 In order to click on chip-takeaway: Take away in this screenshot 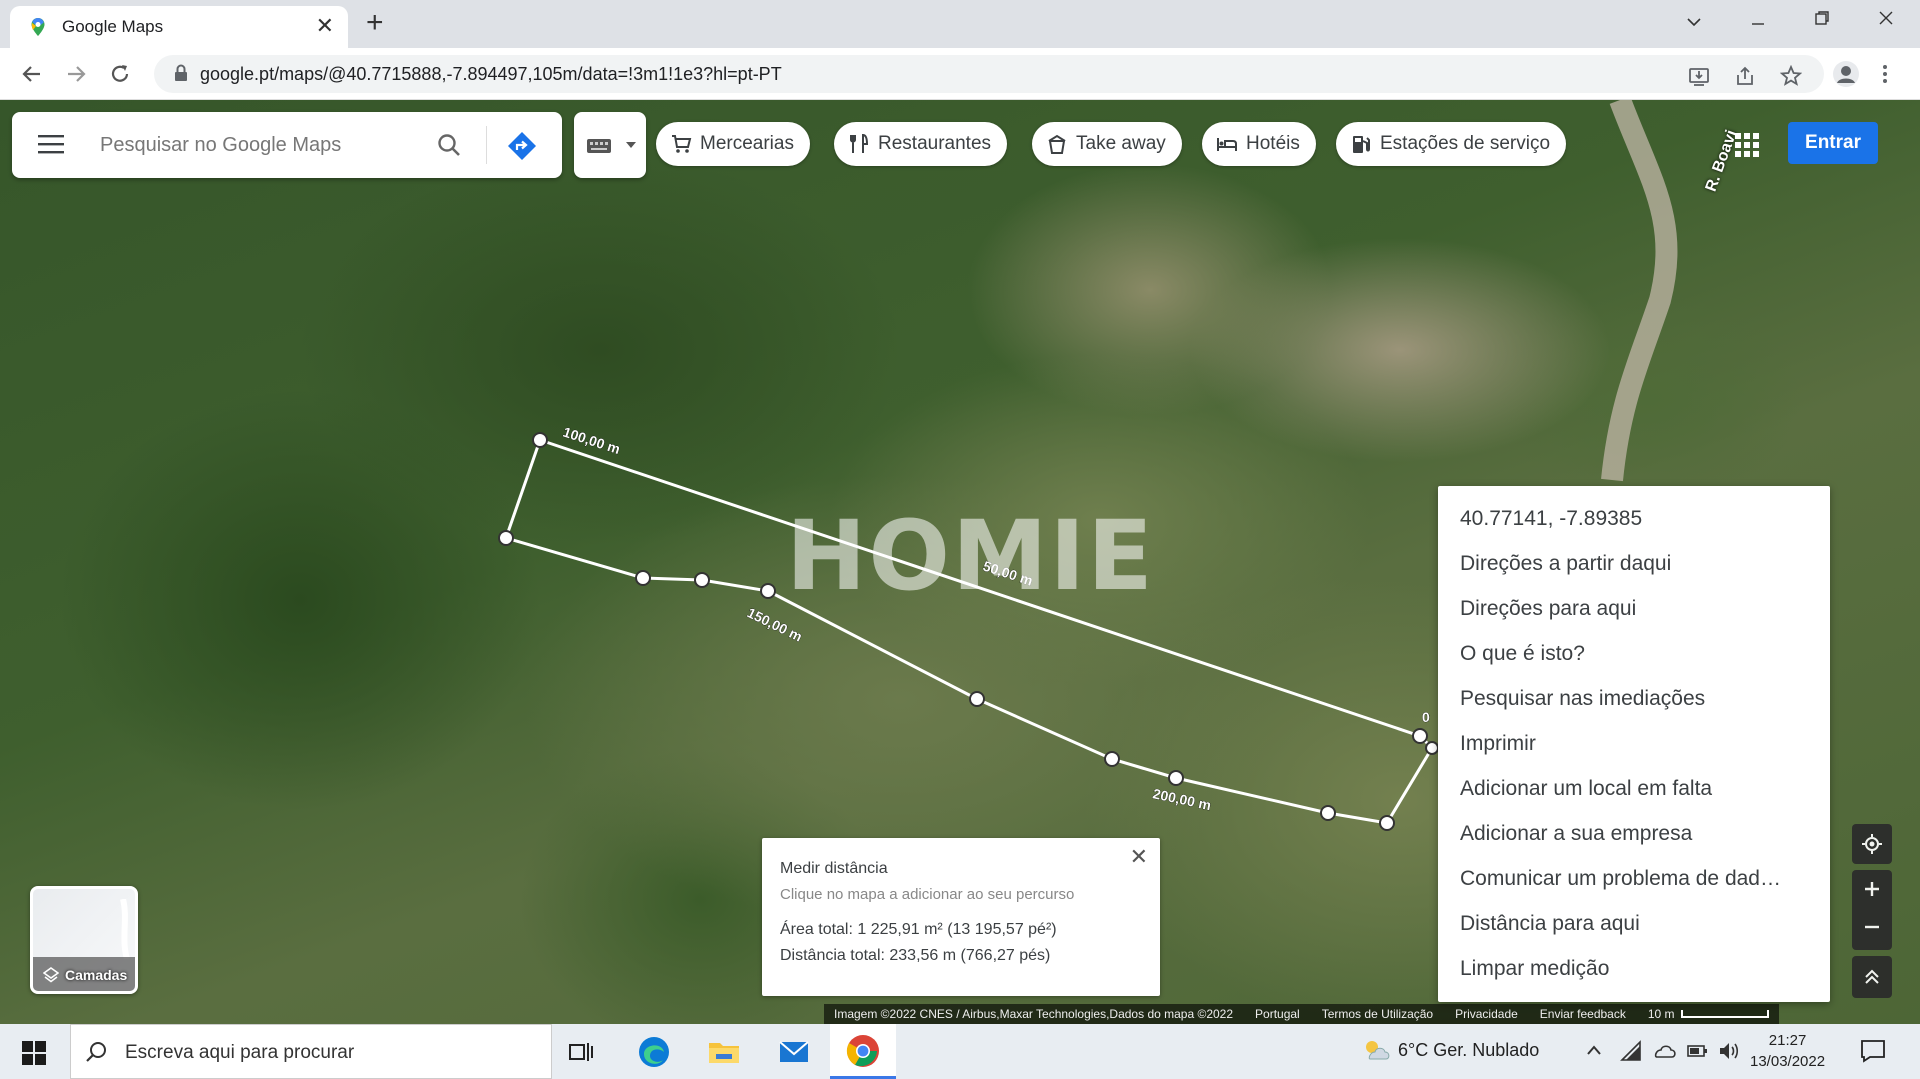, I will do `click(1107, 144)`.